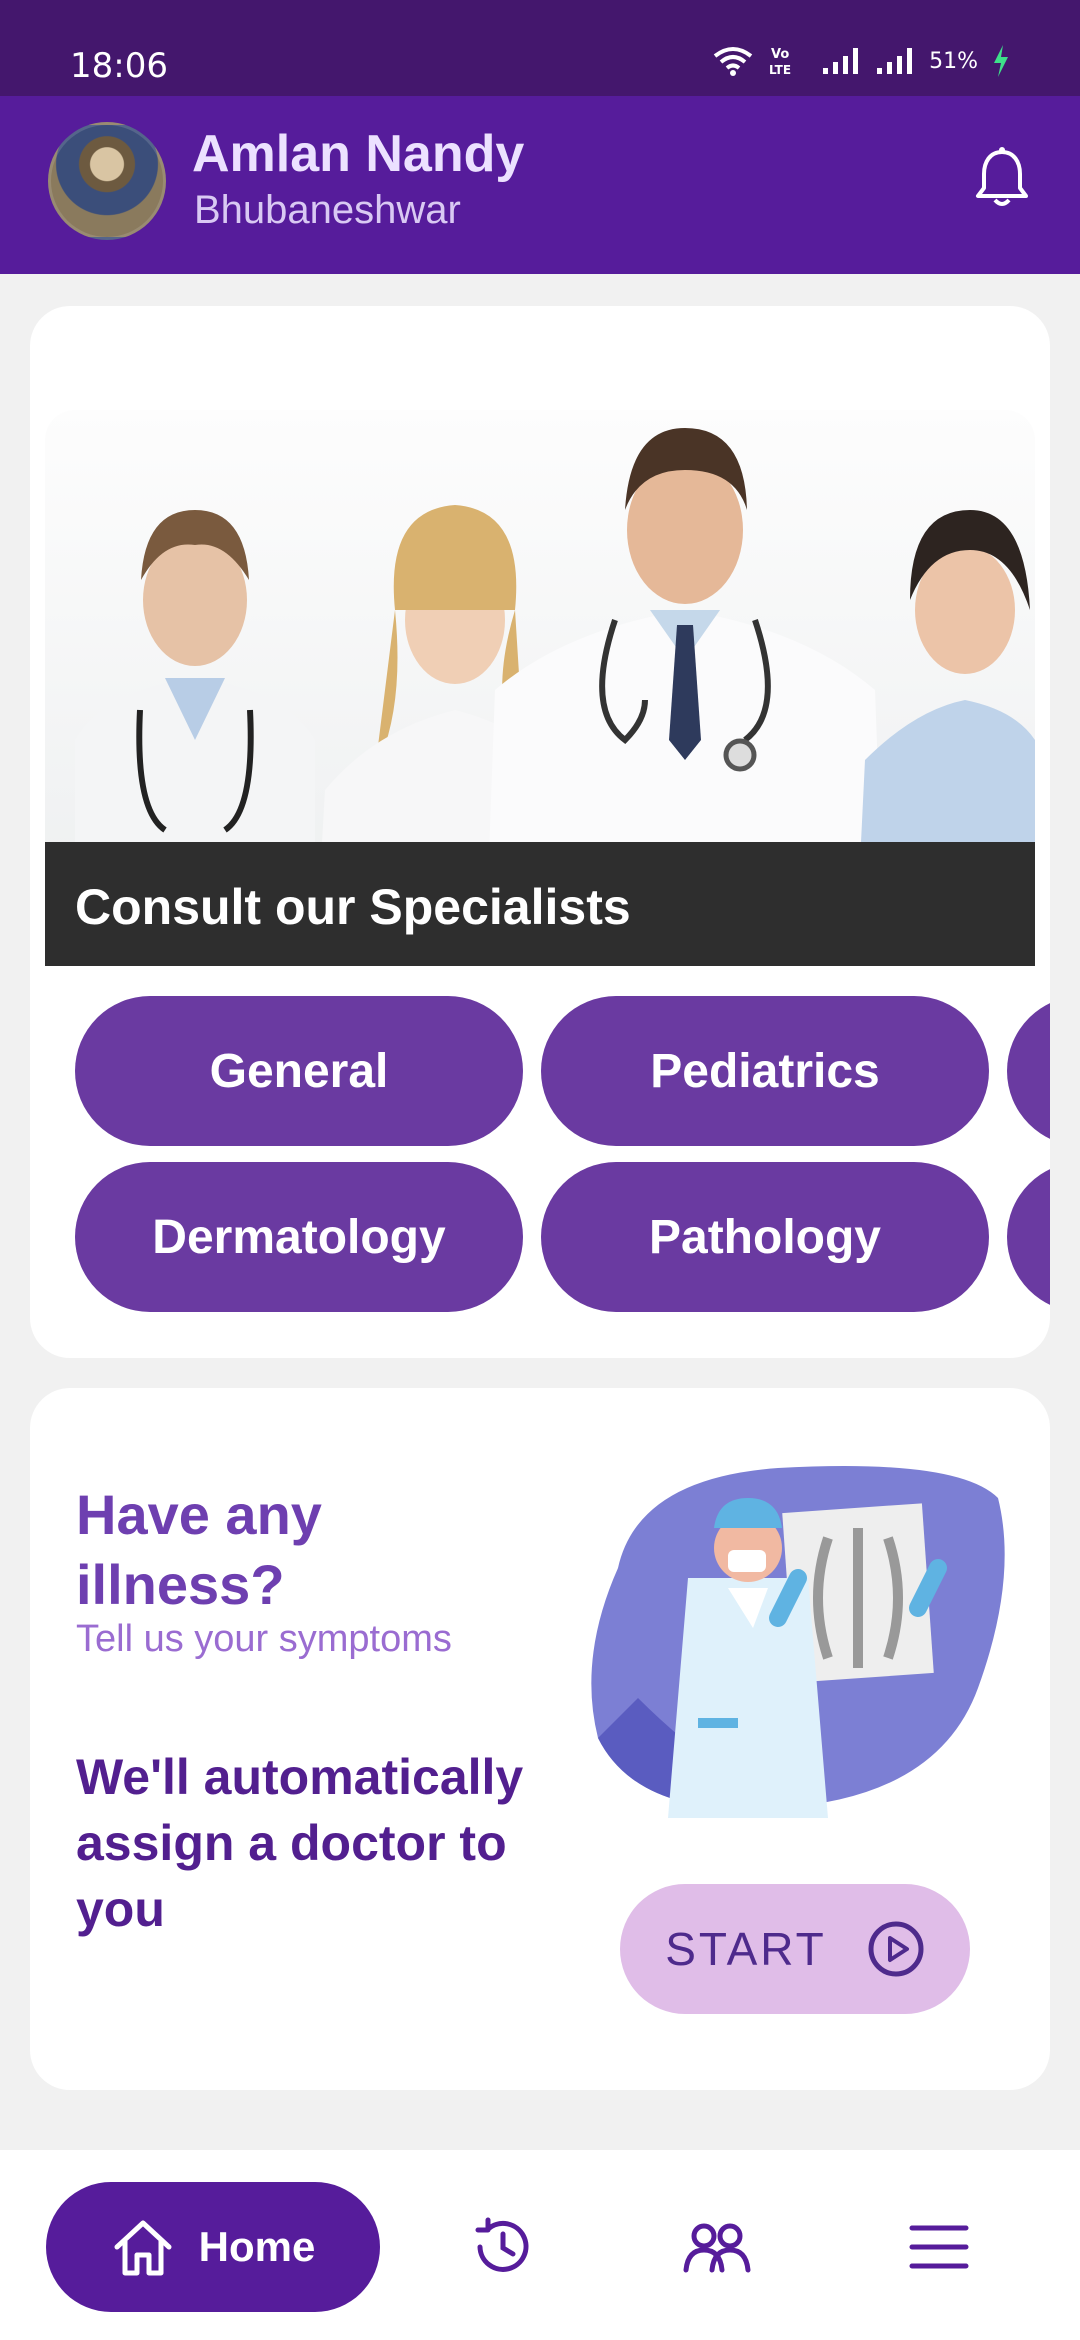  What do you see at coordinates (327, 210) in the screenshot?
I see `user-city: Bhubaneshwar` at bounding box center [327, 210].